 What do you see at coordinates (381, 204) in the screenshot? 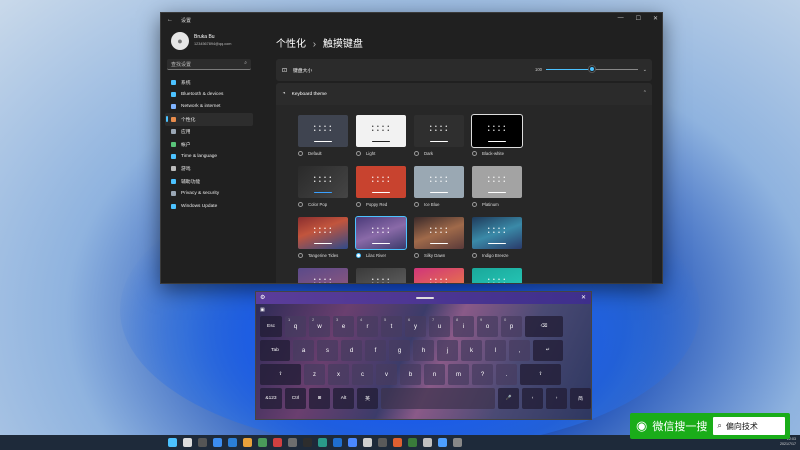
I see `theme-label: Poppy Red` at bounding box center [381, 204].